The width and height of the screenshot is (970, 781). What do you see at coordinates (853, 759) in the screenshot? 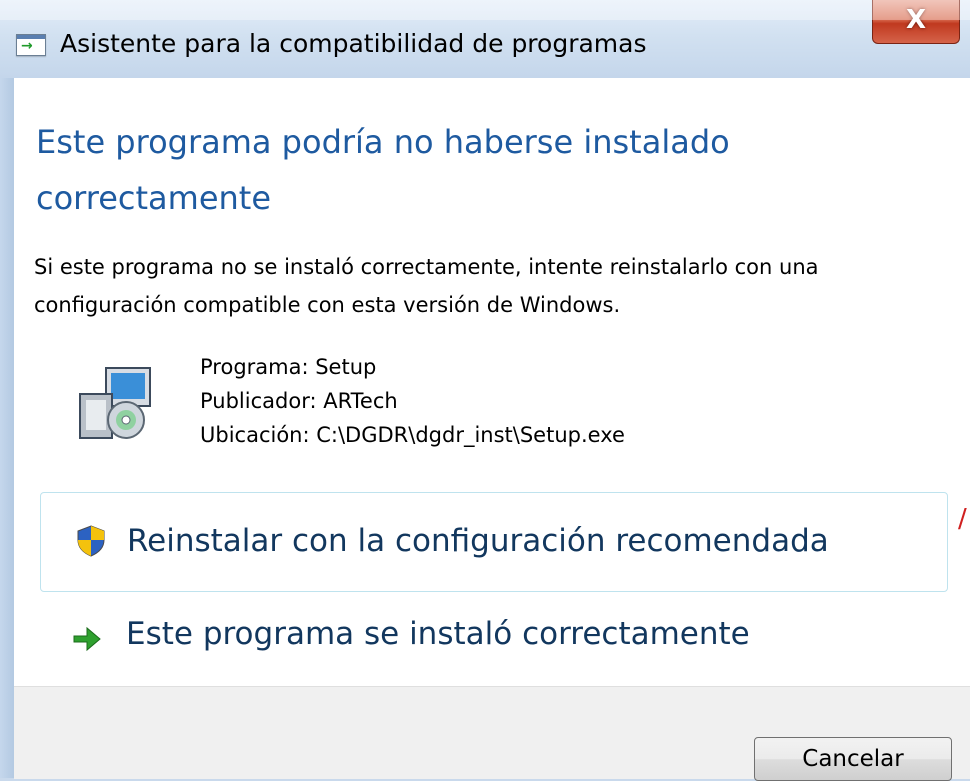
I see `cancel-button: Cancelar` at bounding box center [853, 759].